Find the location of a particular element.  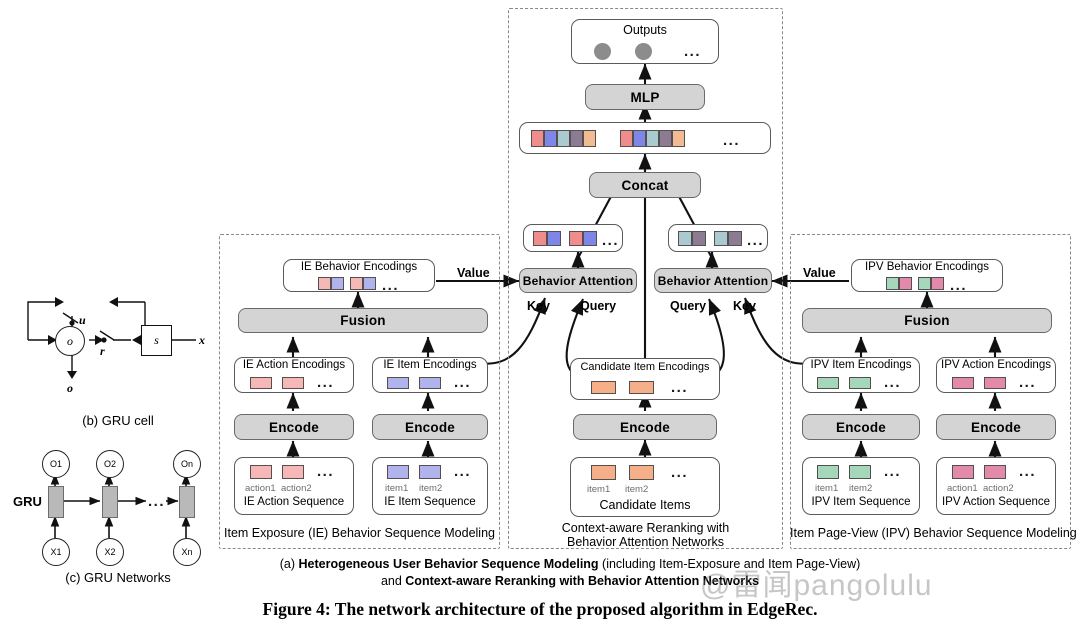

ie-encode-left-label: Encode is located at coordinates (294, 427).